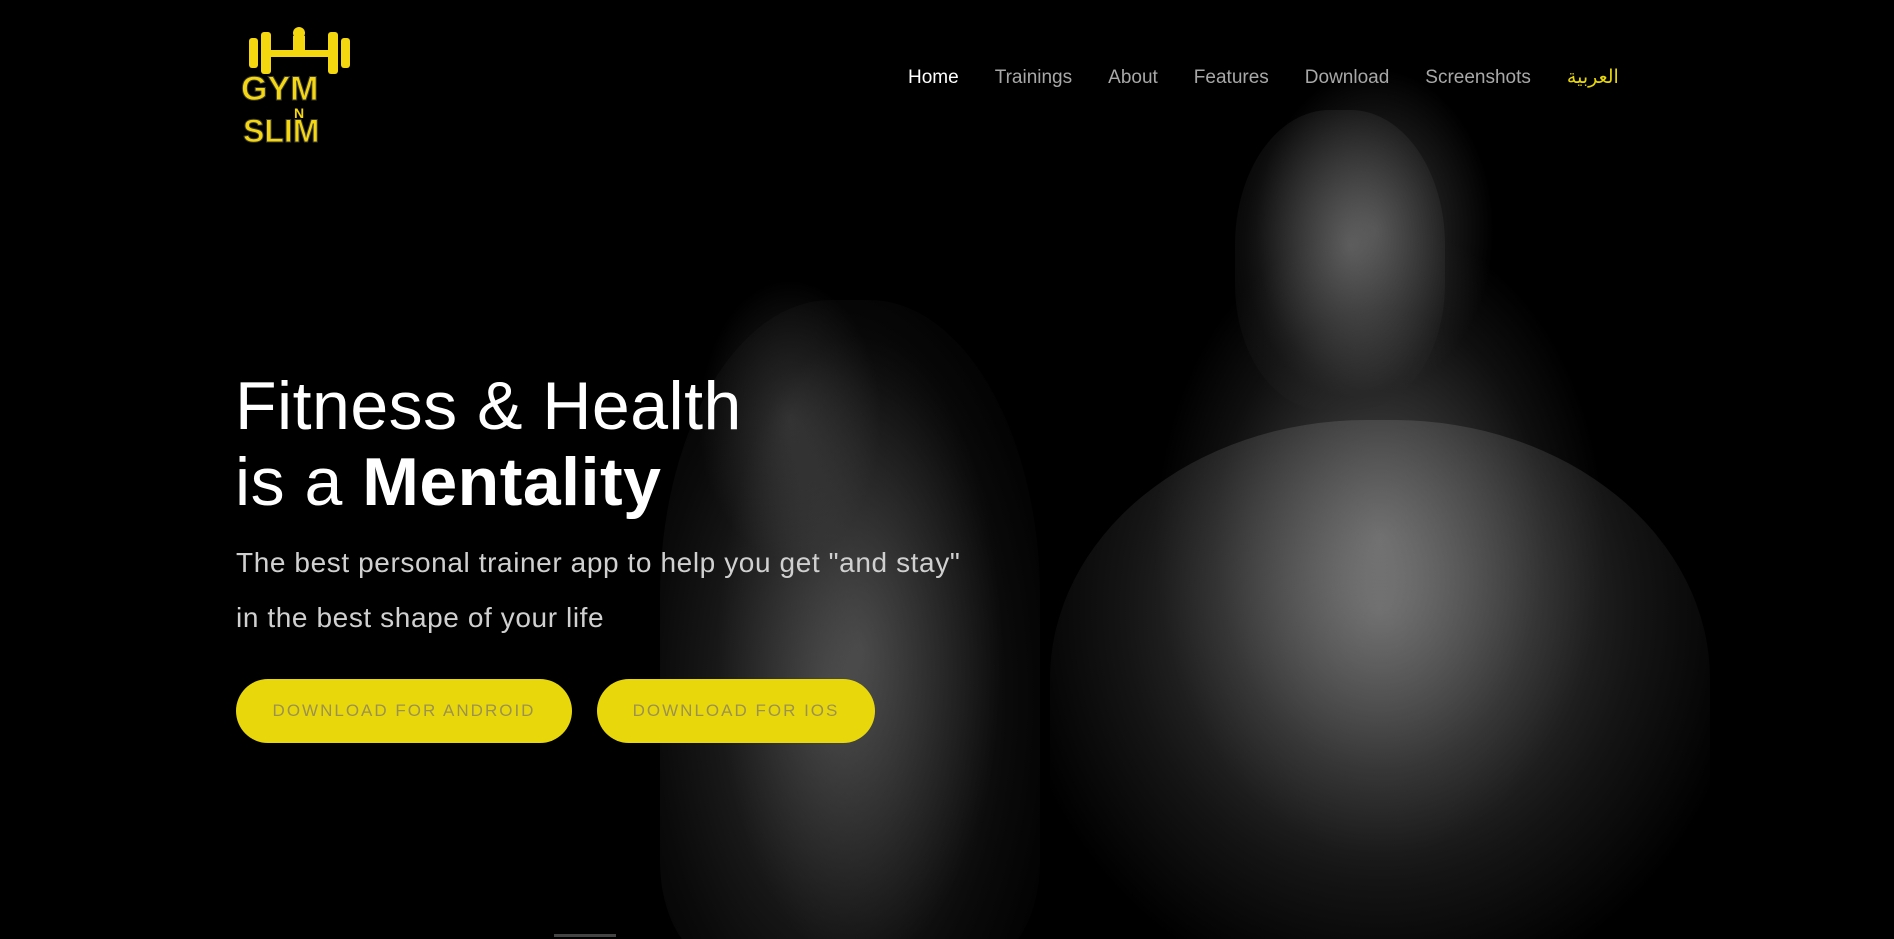 Image resolution: width=1894 pixels, height=939 pixels. What do you see at coordinates (585, 935) in the screenshot?
I see `scroll-indicator` at bounding box center [585, 935].